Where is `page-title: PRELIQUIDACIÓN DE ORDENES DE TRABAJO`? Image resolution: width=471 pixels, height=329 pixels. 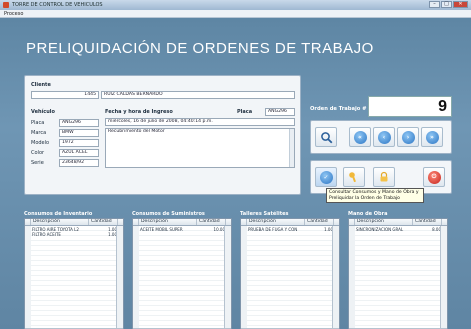 page-title: PRELIQUIDACIÓN DE ORDENES DE TRABAJO is located at coordinates (200, 48).